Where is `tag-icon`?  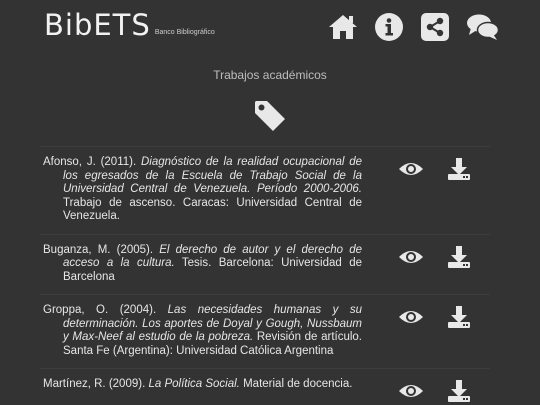 tag-icon is located at coordinates (270, 116).